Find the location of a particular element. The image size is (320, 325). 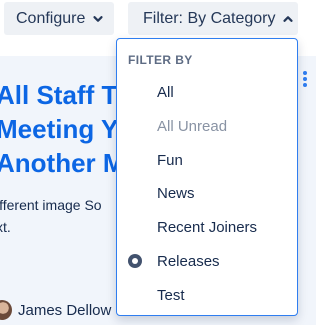

filter-by-category-button: Filter: By Category is located at coordinates (213, 18).